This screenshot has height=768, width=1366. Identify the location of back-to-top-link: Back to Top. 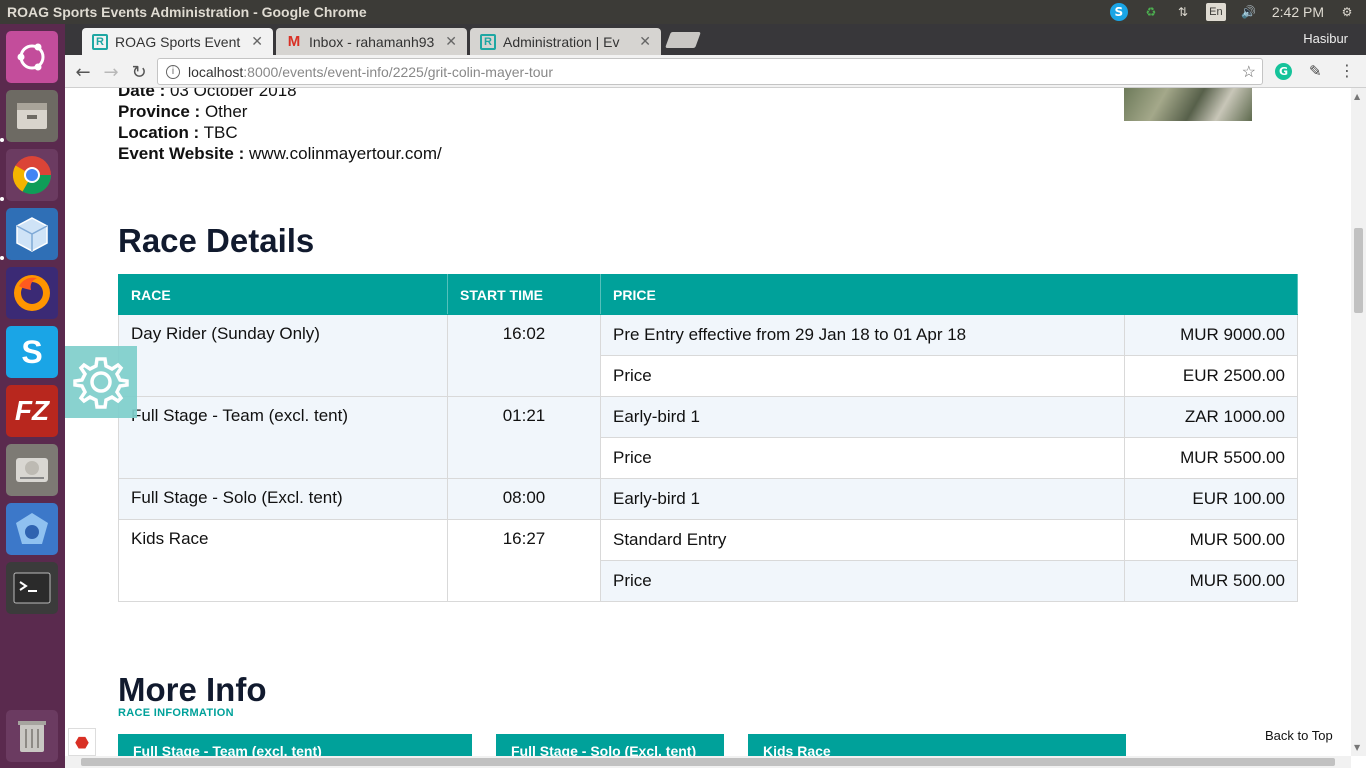
(1299, 735).